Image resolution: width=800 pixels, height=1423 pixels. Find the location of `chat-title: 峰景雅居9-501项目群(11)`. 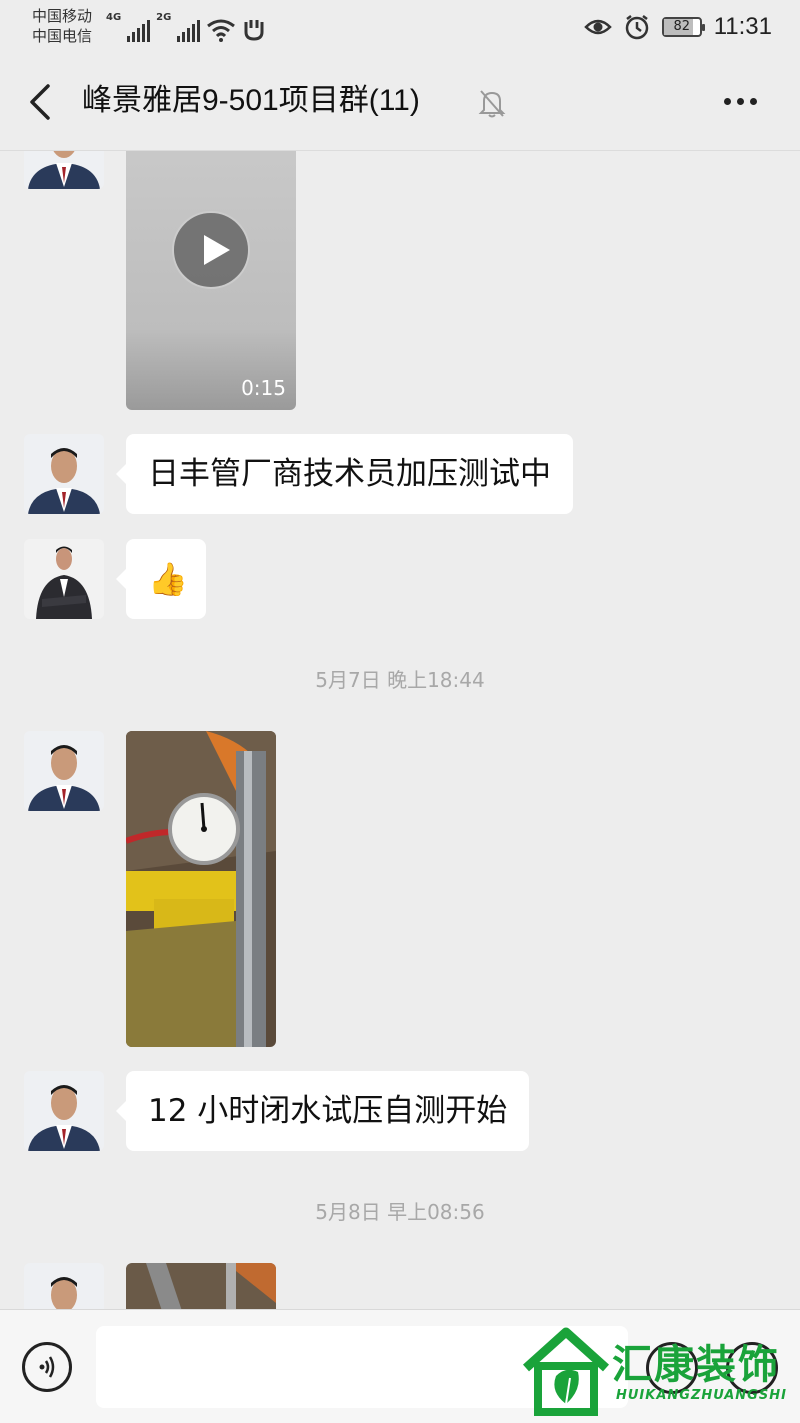

chat-title: 峰景雅居9-501项目群(11) is located at coordinates (251, 100).